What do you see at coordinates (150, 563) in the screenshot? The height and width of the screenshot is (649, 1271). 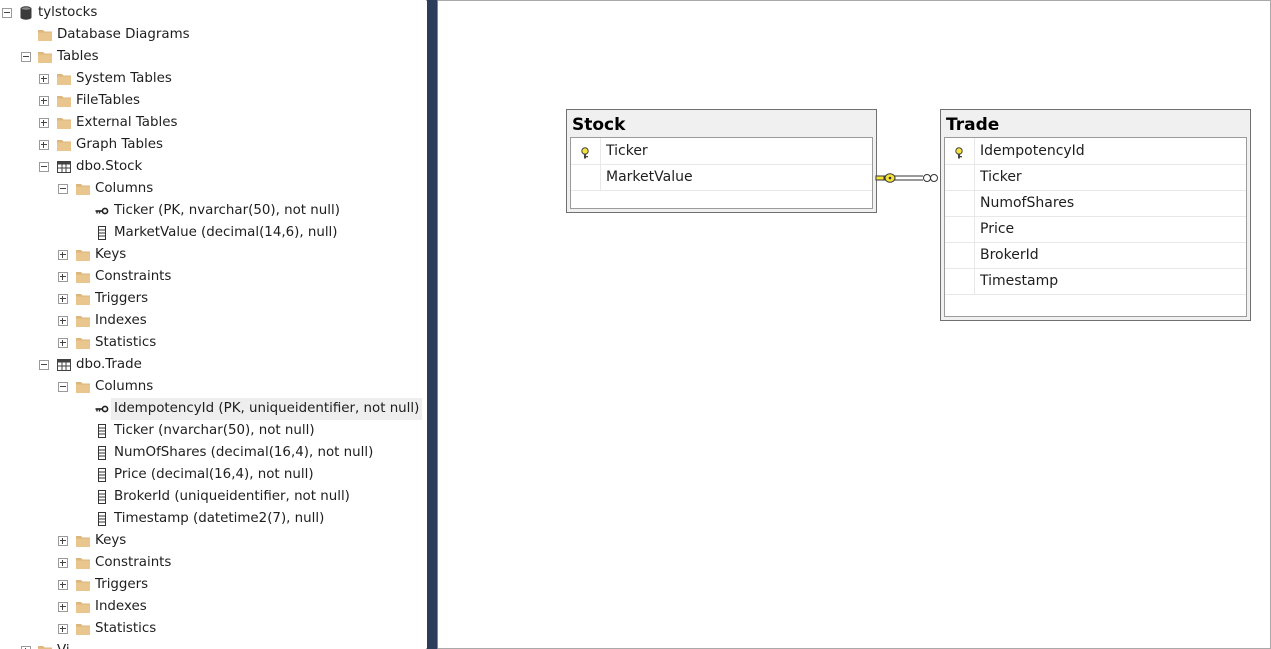 I see `tree-node-trade-constraints: Constraints` at bounding box center [150, 563].